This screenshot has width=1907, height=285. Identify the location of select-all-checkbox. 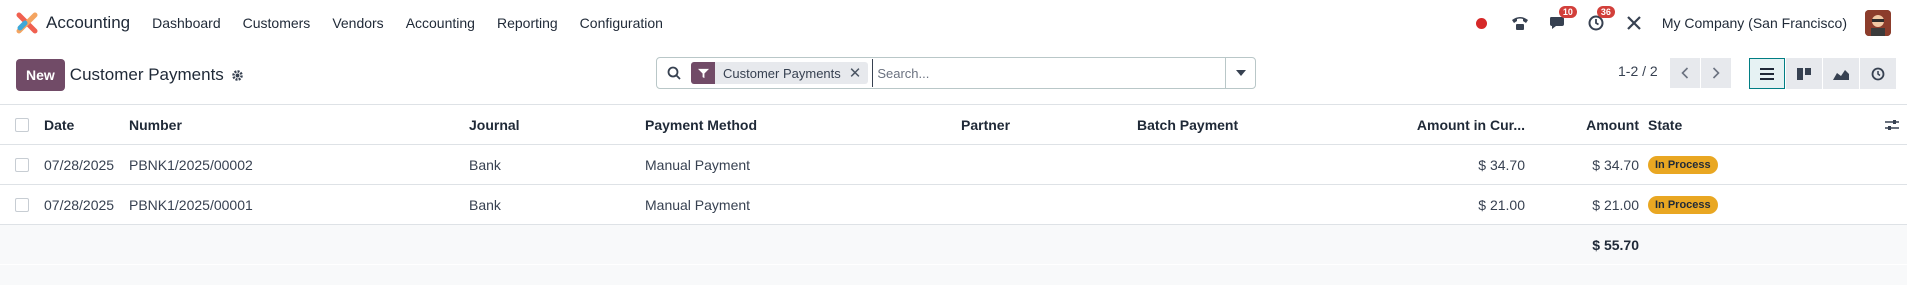
(22, 125).